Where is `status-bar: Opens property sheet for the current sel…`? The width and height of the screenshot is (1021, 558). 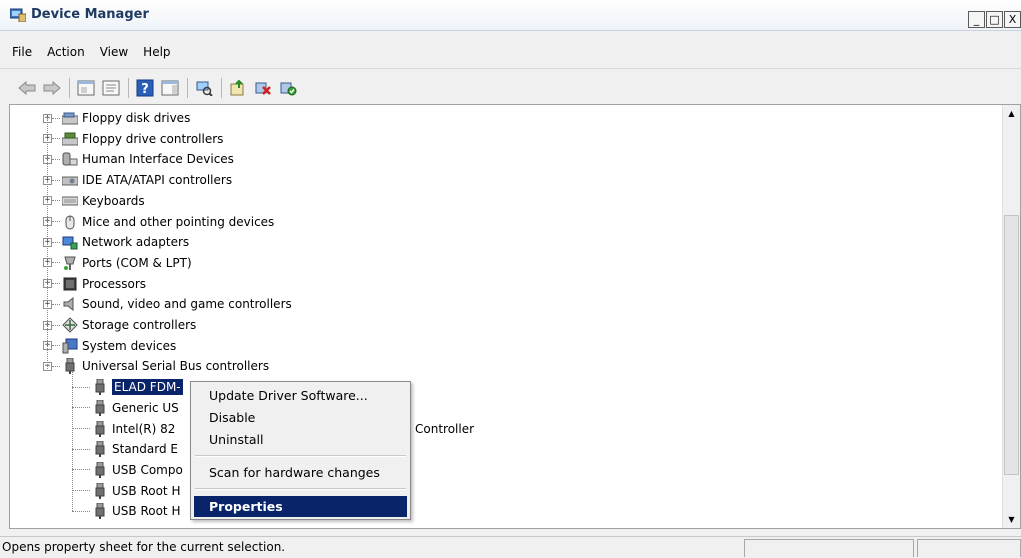
status-bar: Opens property sheet for the current sel… is located at coordinates (510, 547).